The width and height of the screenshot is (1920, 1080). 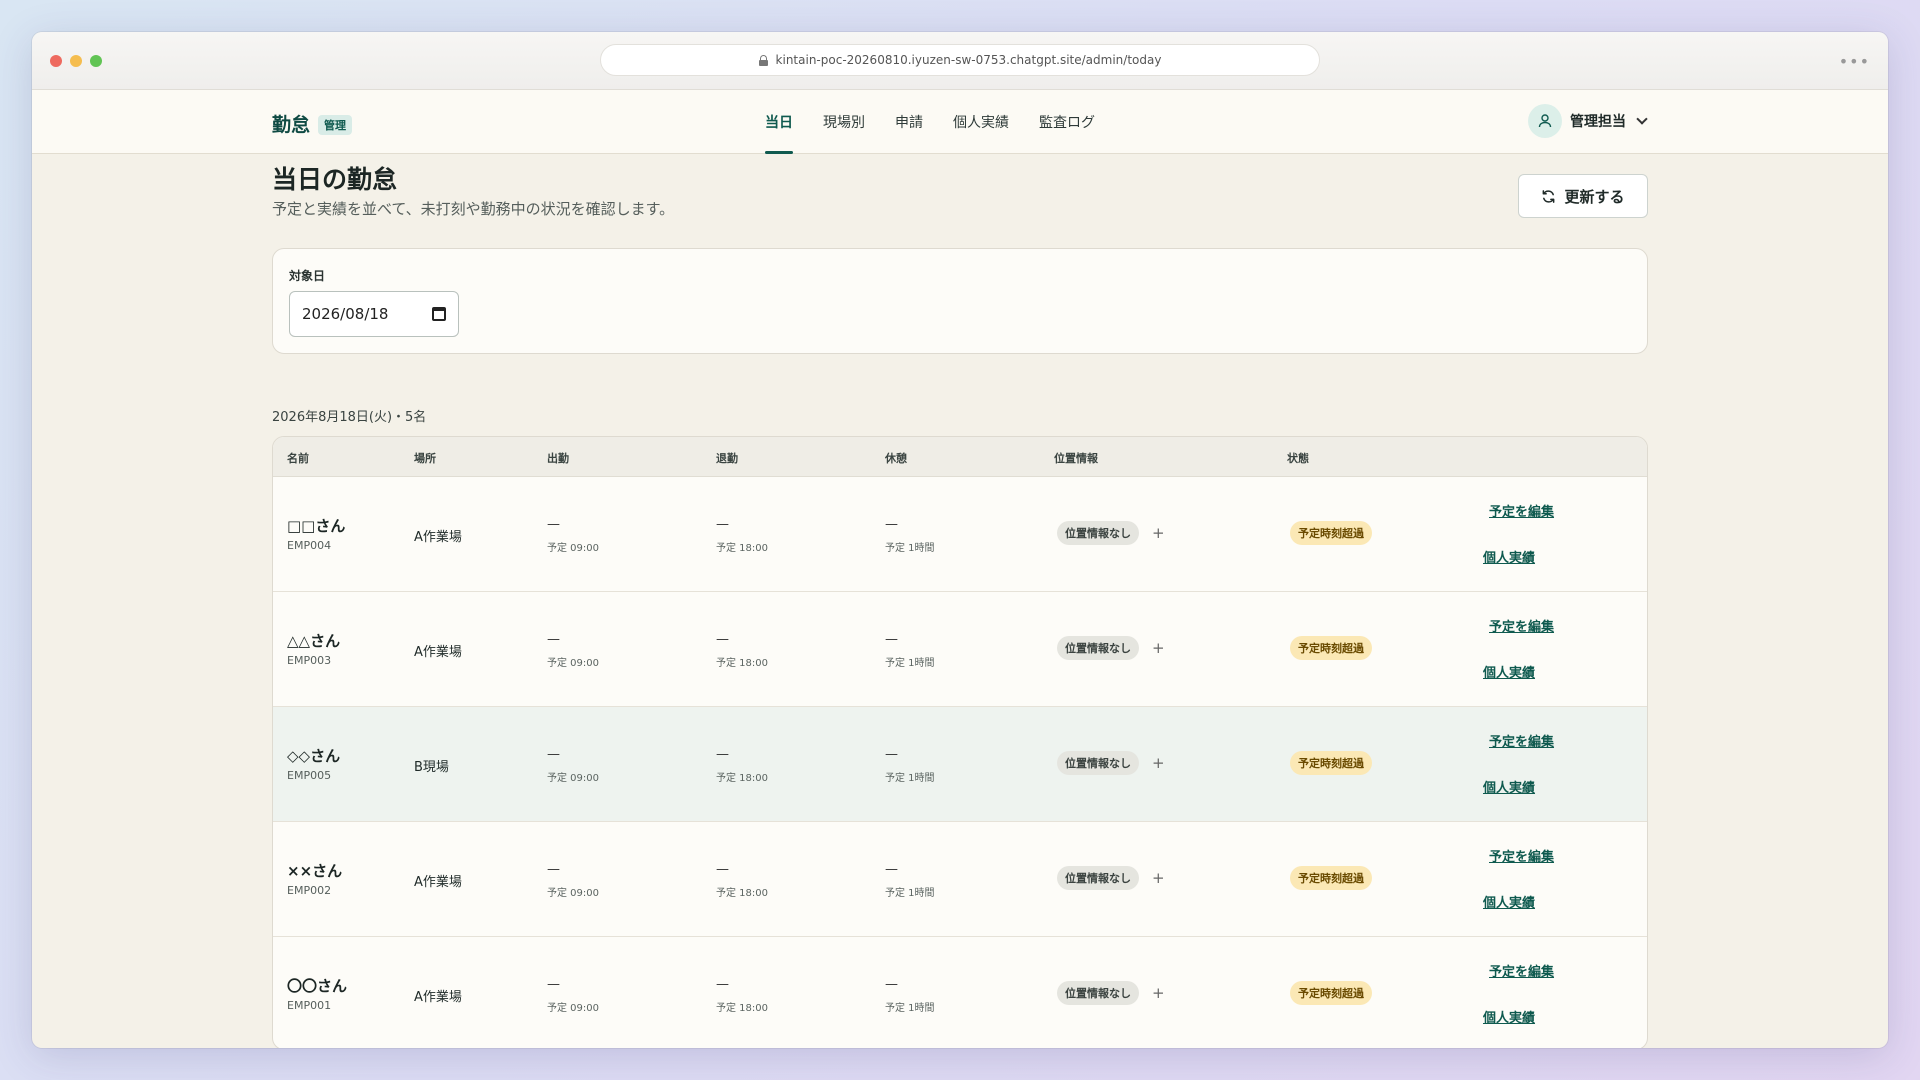 What do you see at coordinates (314, 641) in the screenshot?
I see `employee-name: △△さん` at bounding box center [314, 641].